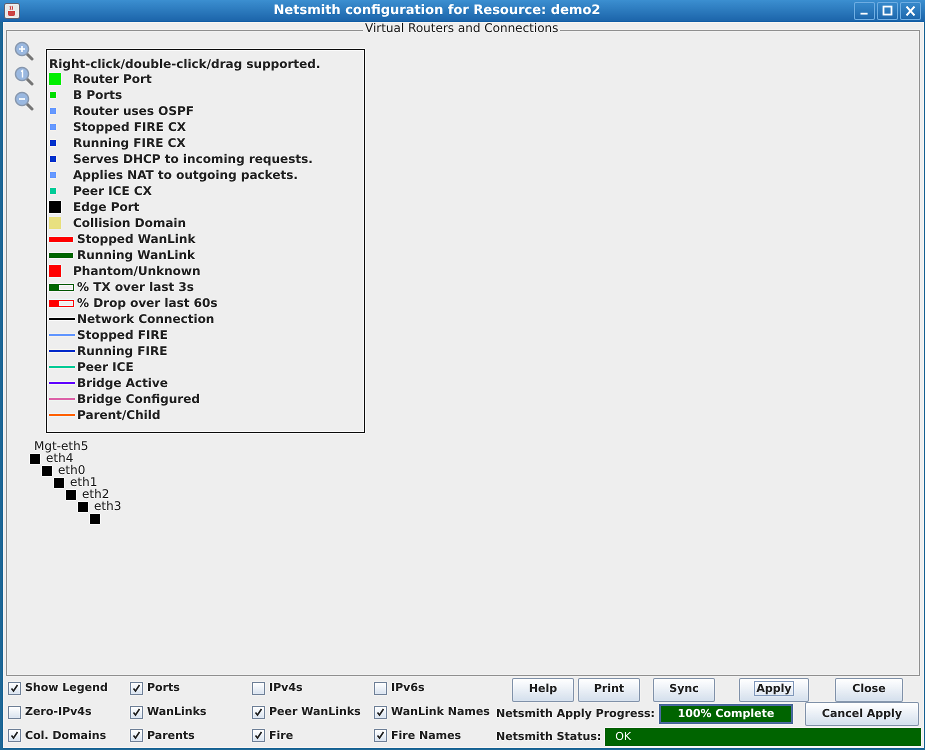  I want to click on checkbox-label: Ports, so click(163, 688).